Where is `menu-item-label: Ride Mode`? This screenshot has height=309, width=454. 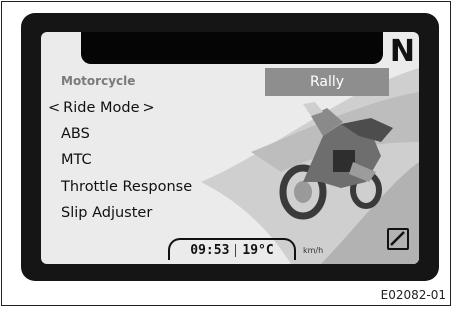
menu-item-label: Ride Mode is located at coordinates (101, 108).